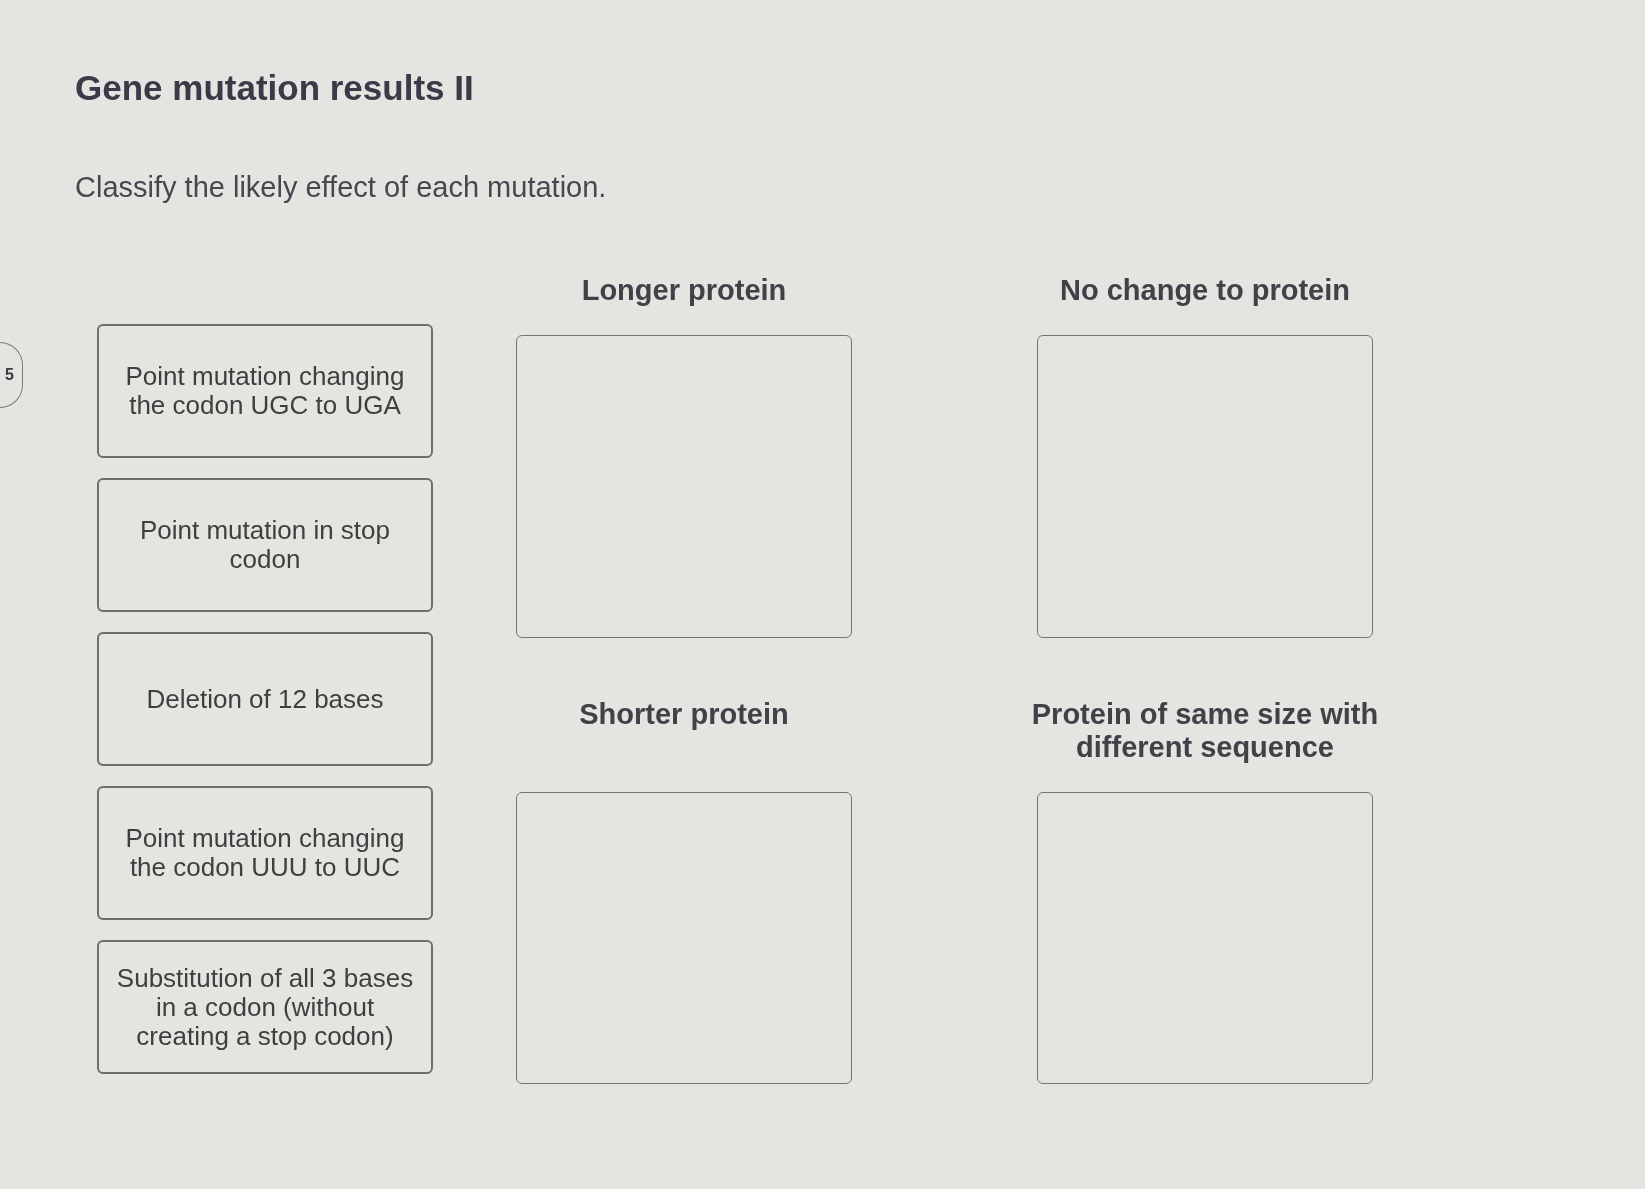 Image resolution: width=1645 pixels, height=1189 pixels. I want to click on category-heading: No change to protein, so click(1205, 290).